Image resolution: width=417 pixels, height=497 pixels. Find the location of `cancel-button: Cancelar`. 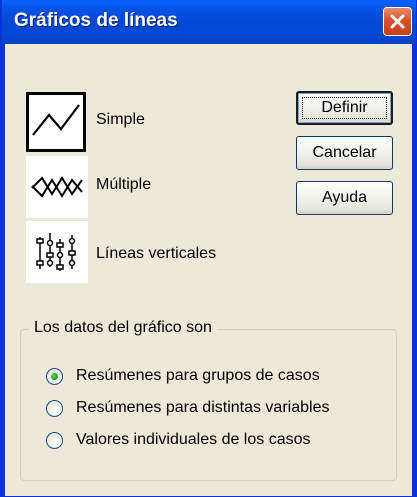

cancel-button: Cancelar is located at coordinates (344, 153).